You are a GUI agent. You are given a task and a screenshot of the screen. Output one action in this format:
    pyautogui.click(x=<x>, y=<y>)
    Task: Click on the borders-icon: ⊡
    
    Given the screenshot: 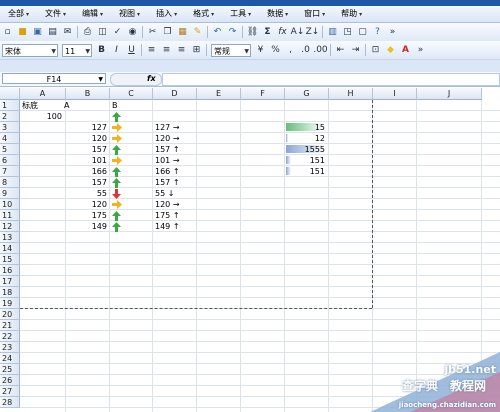 What is the action you would take?
    pyautogui.click(x=375, y=50)
    